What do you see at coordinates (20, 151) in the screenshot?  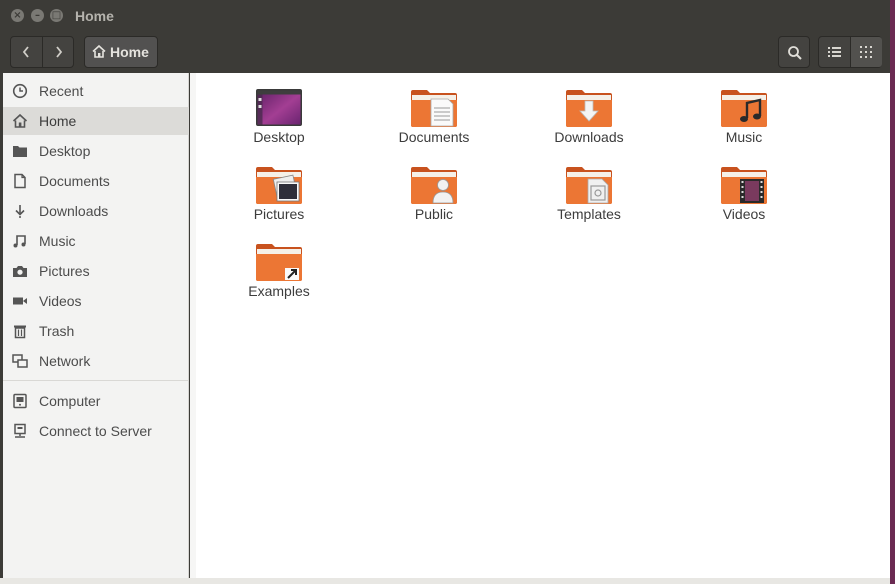 I see `folder-icon` at bounding box center [20, 151].